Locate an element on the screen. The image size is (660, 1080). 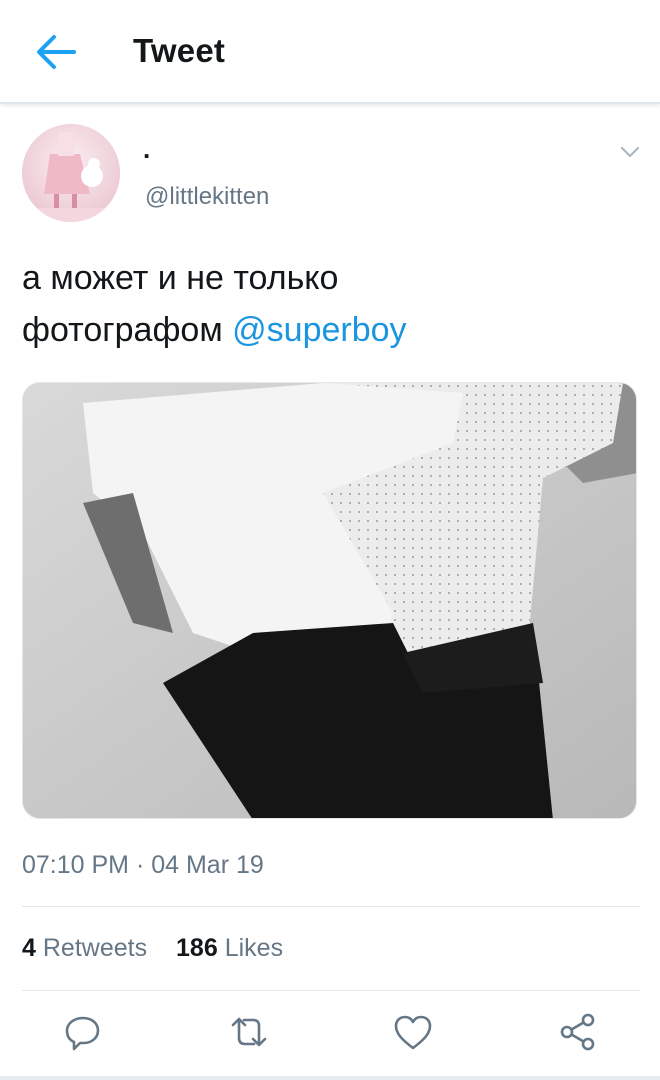
arrow-left-icon is located at coordinates (56, 52).